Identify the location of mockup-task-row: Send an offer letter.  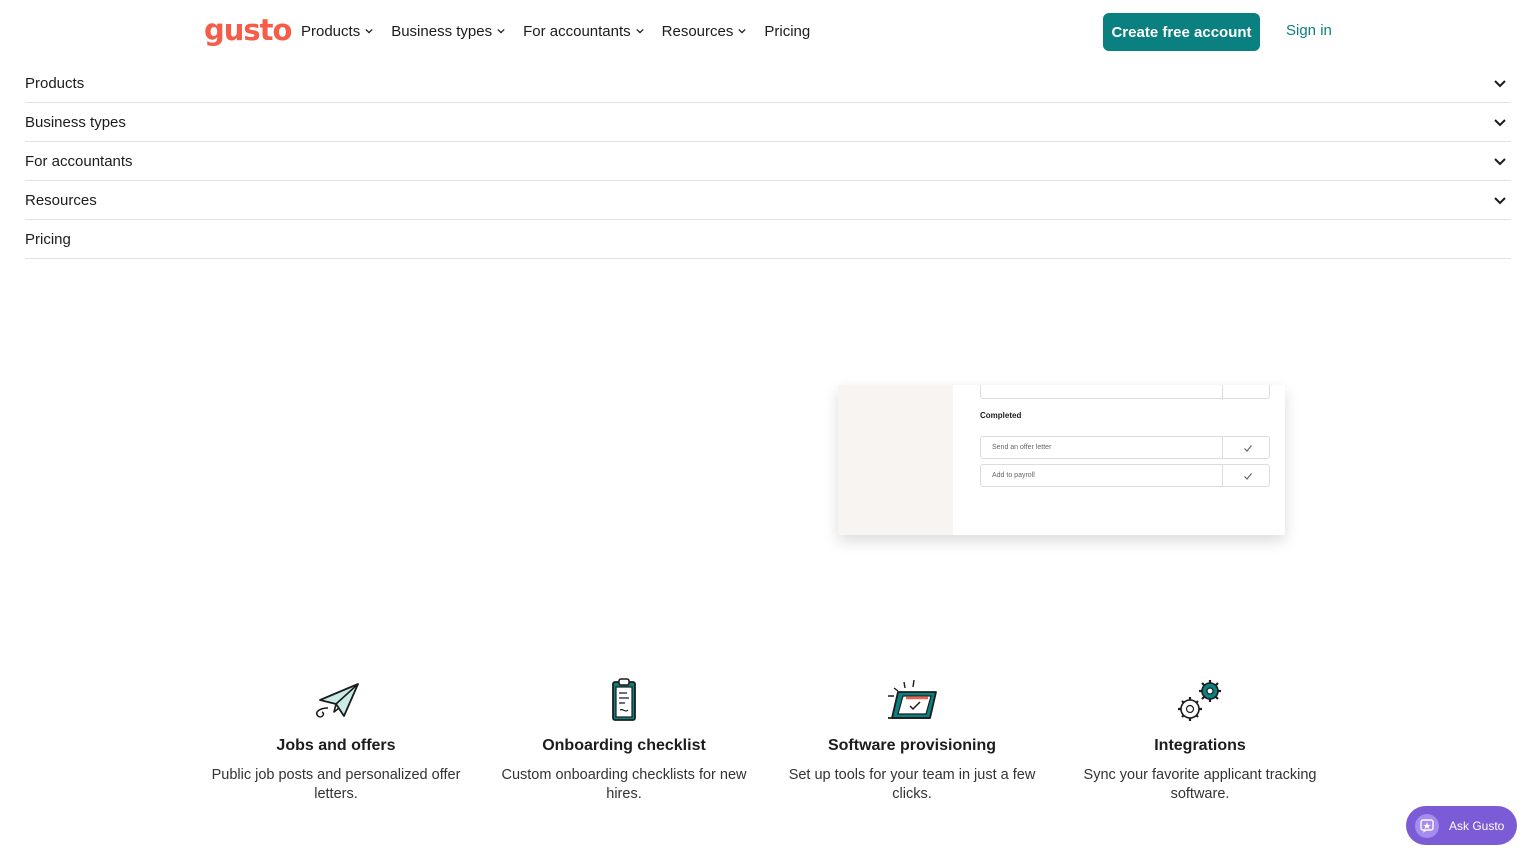
(1125, 447).